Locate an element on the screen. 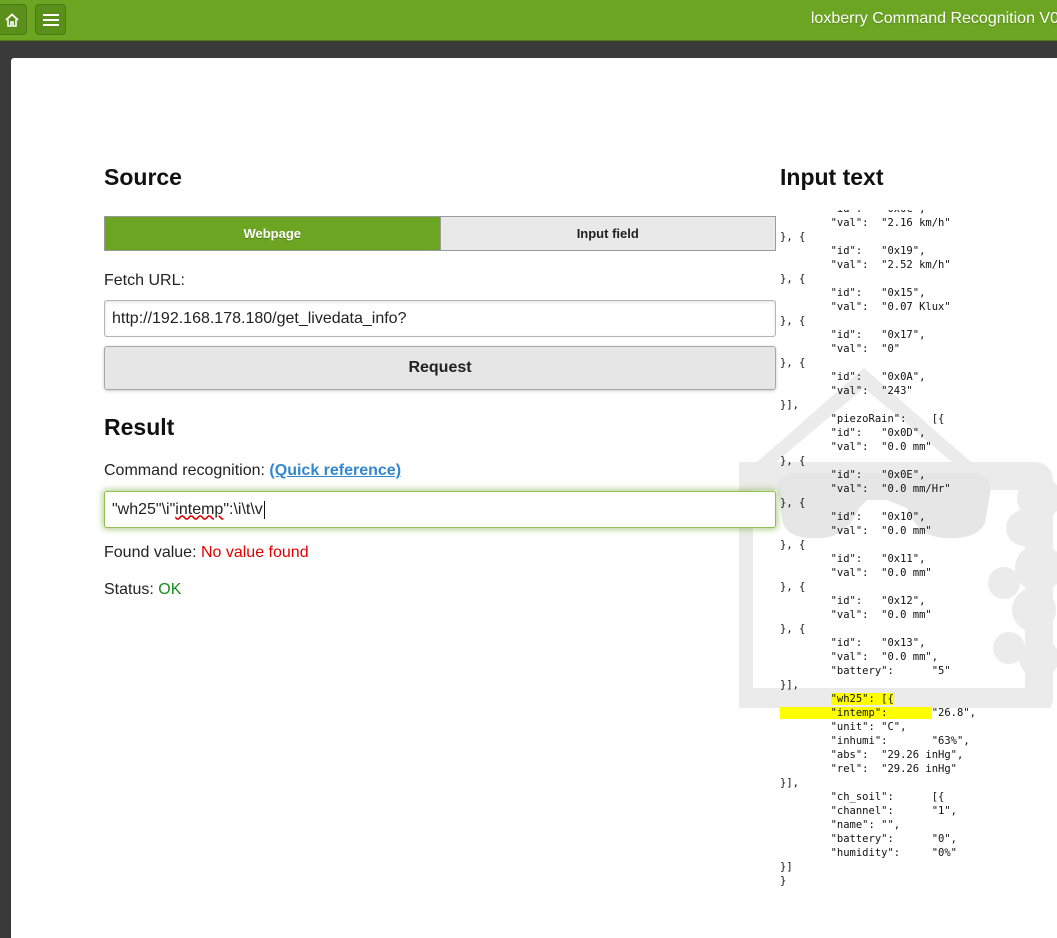 Image resolution: width=1057 pixels, height=938 pixels. top-bar: loxberry Command Recognition V0 is located at coordinates (528, 20).